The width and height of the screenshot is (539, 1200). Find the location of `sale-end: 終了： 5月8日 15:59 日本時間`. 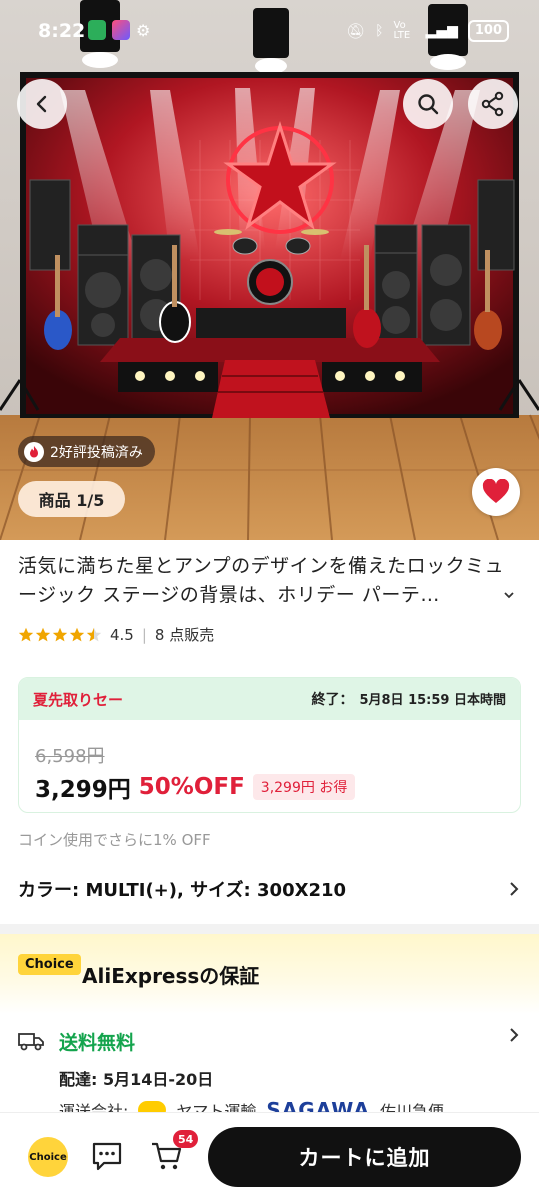

sale-end: 終了： 5月8日 15:59 日本時間 is located at coordinates (408, 699).